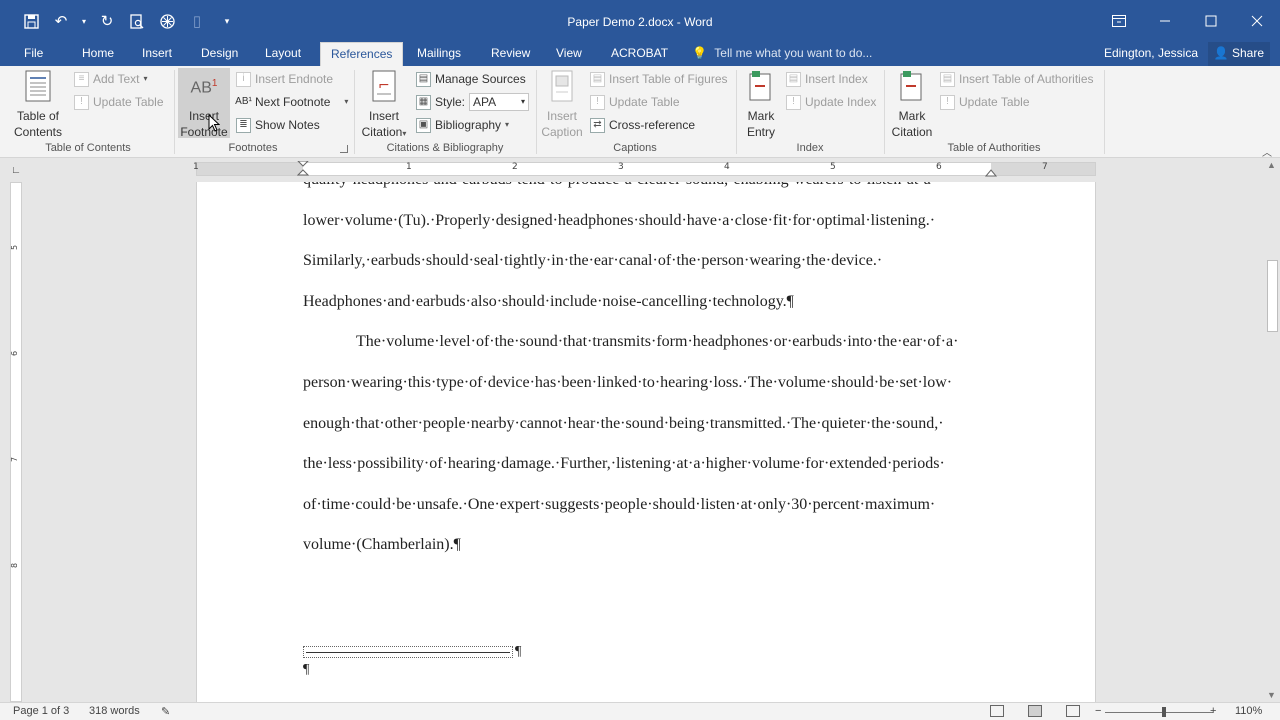 Image resolution: width=1280 pixels, height=720 pixels. Describe the element at coordinates (621, 167) in the screenshot. I see `ruler-number: 3` at that location.